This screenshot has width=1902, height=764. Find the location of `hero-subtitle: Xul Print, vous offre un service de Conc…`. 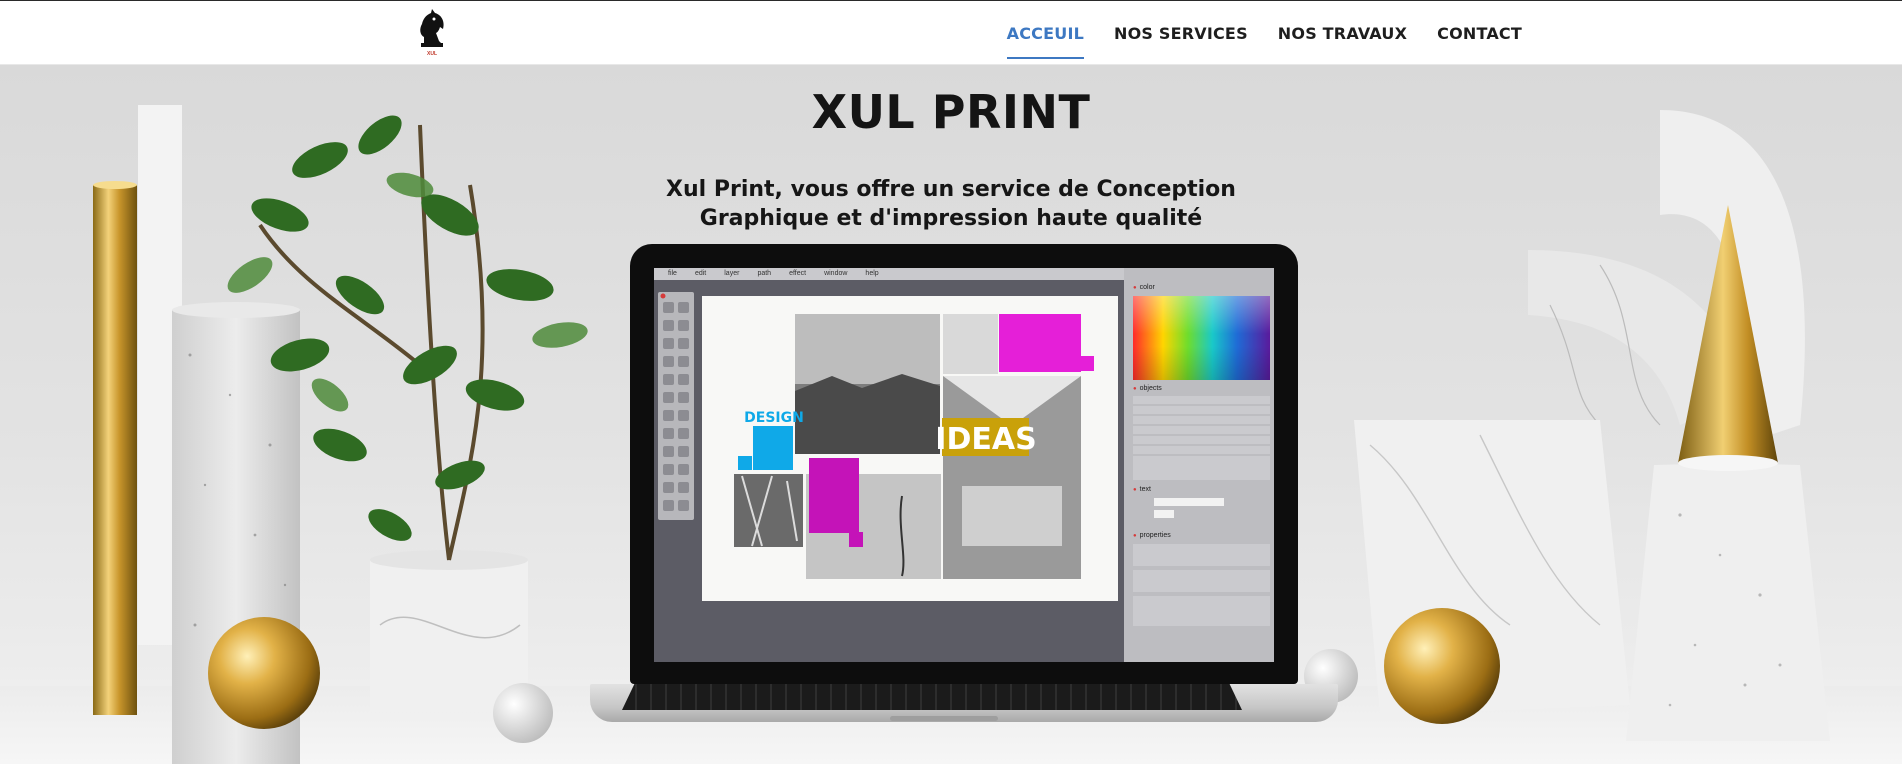

hero-subtitle: Xul Print, vous offre un service de Conc… is located at coordinates (951, 204).